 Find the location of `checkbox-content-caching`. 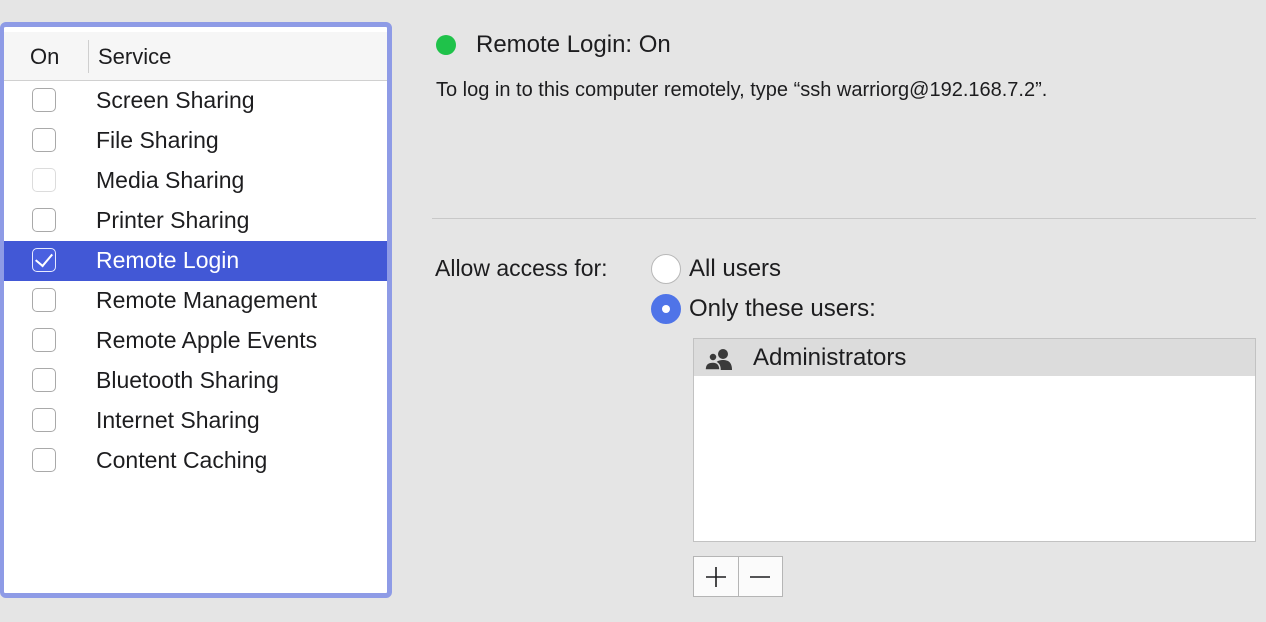

checkbox-content-caching is located at coordinates (44, 460).